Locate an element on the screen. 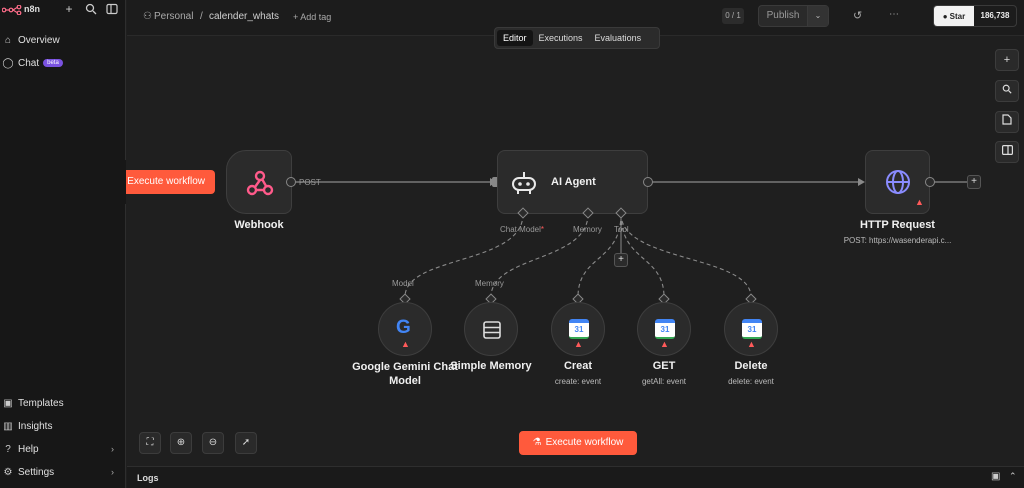 The height and width of the screenshot is (488, 1024). get-node-title: GET is located at coordinates (664, 366).